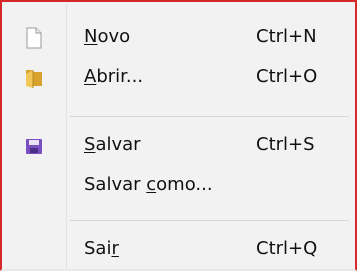 The height and width of the screenshot is (271, 357). Describe the element at coordinates (34, 77) in the screenshot. I see `folder-open-icon` at that location.